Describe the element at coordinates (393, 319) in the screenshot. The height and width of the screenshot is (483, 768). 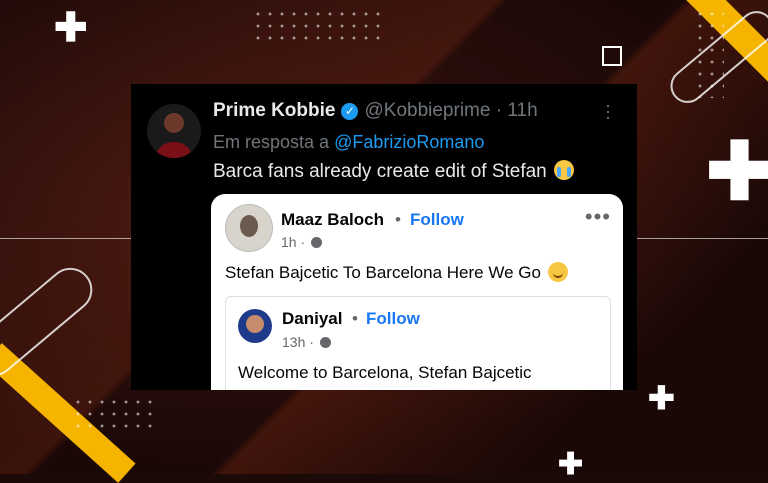
I see `fb-shared-follow-button: Follow` at that location.